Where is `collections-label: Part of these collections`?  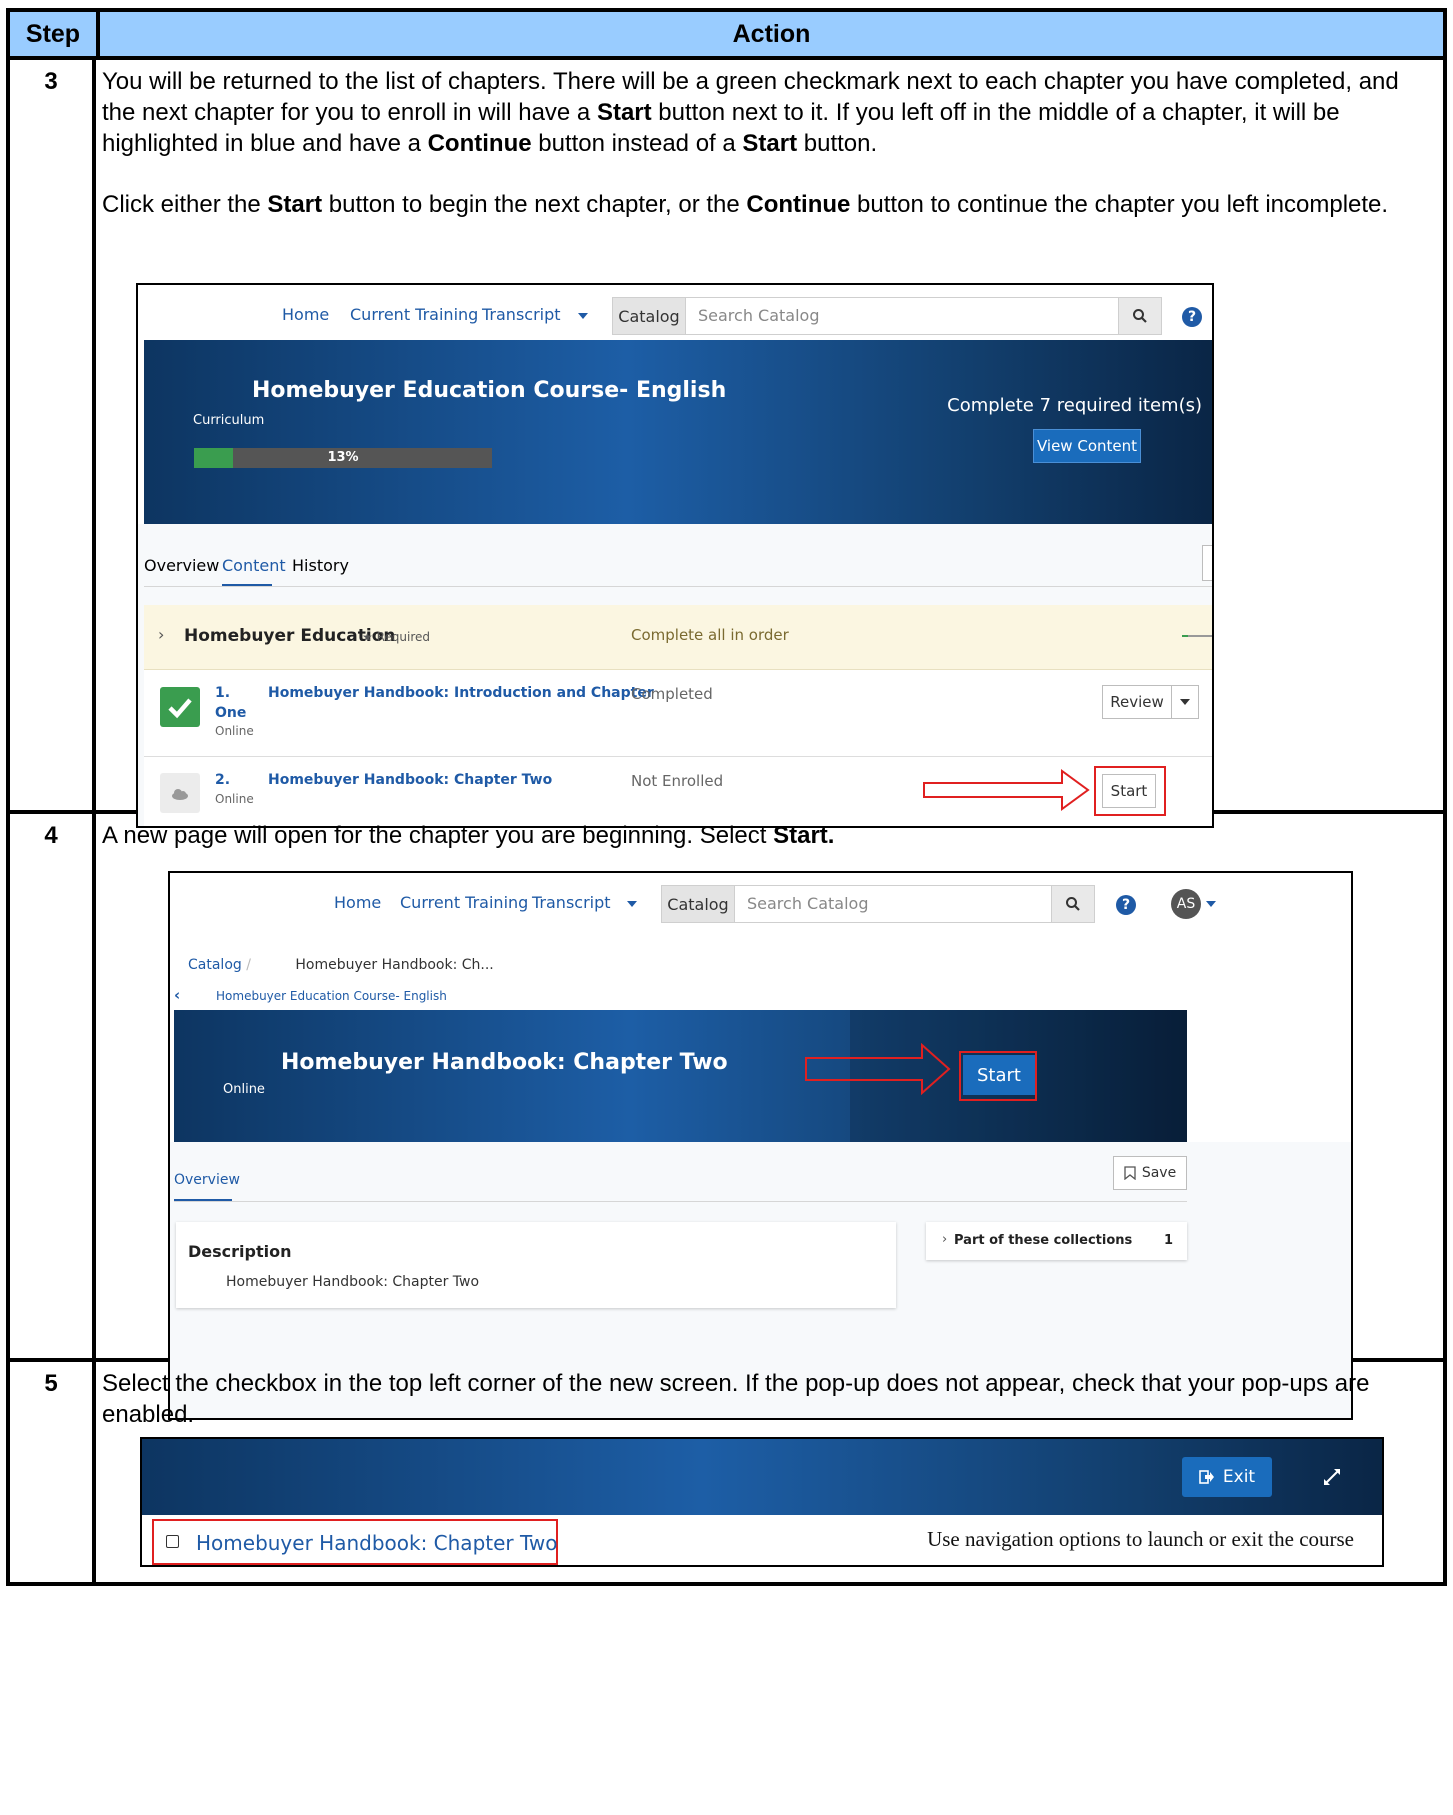
collections-label: Part of these collections is located at coordinates (1043, 1240).